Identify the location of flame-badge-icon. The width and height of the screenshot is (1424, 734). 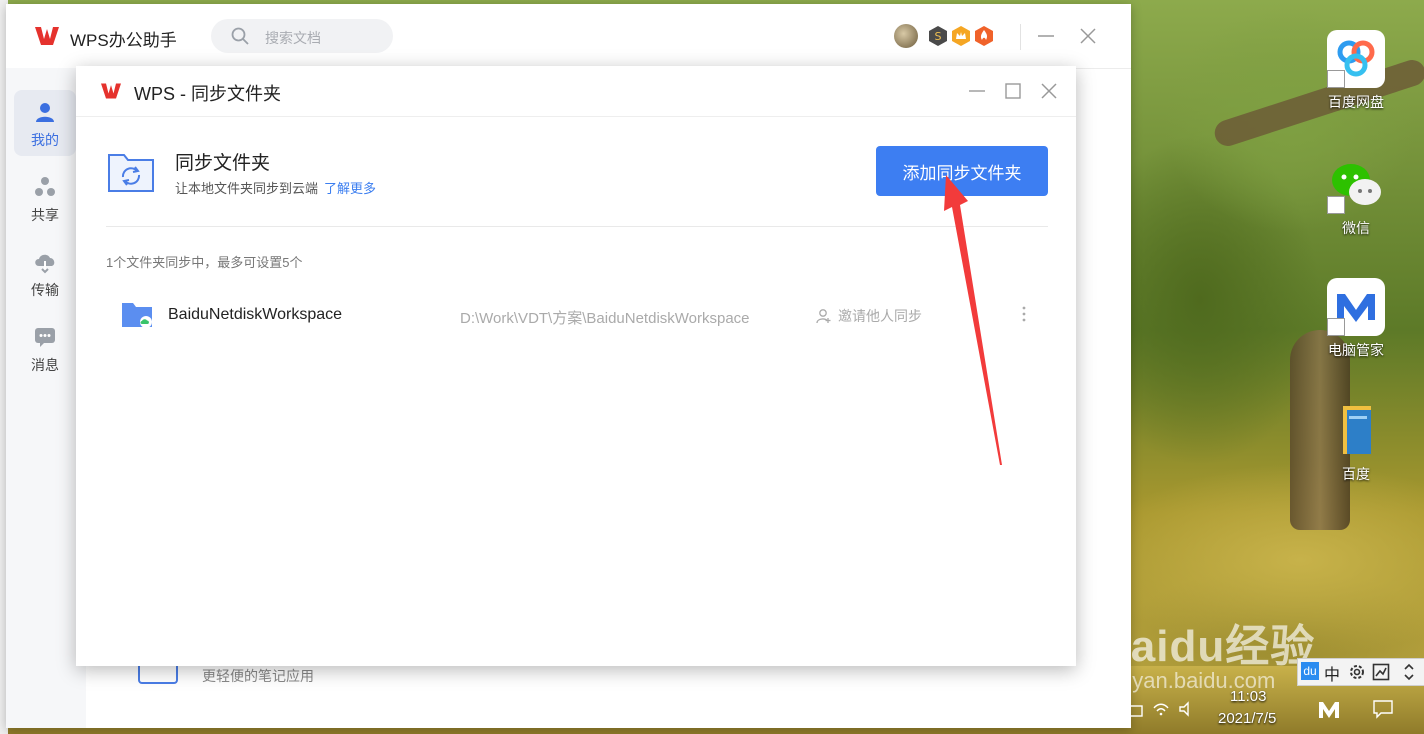
(984, 36).